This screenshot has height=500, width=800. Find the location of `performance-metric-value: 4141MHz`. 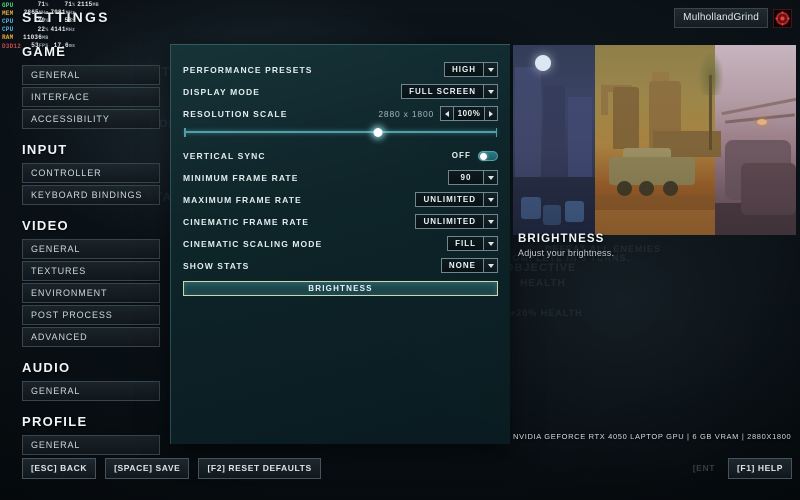

performance-metric-value: 4141MHz is located at coordinates (63, 29).